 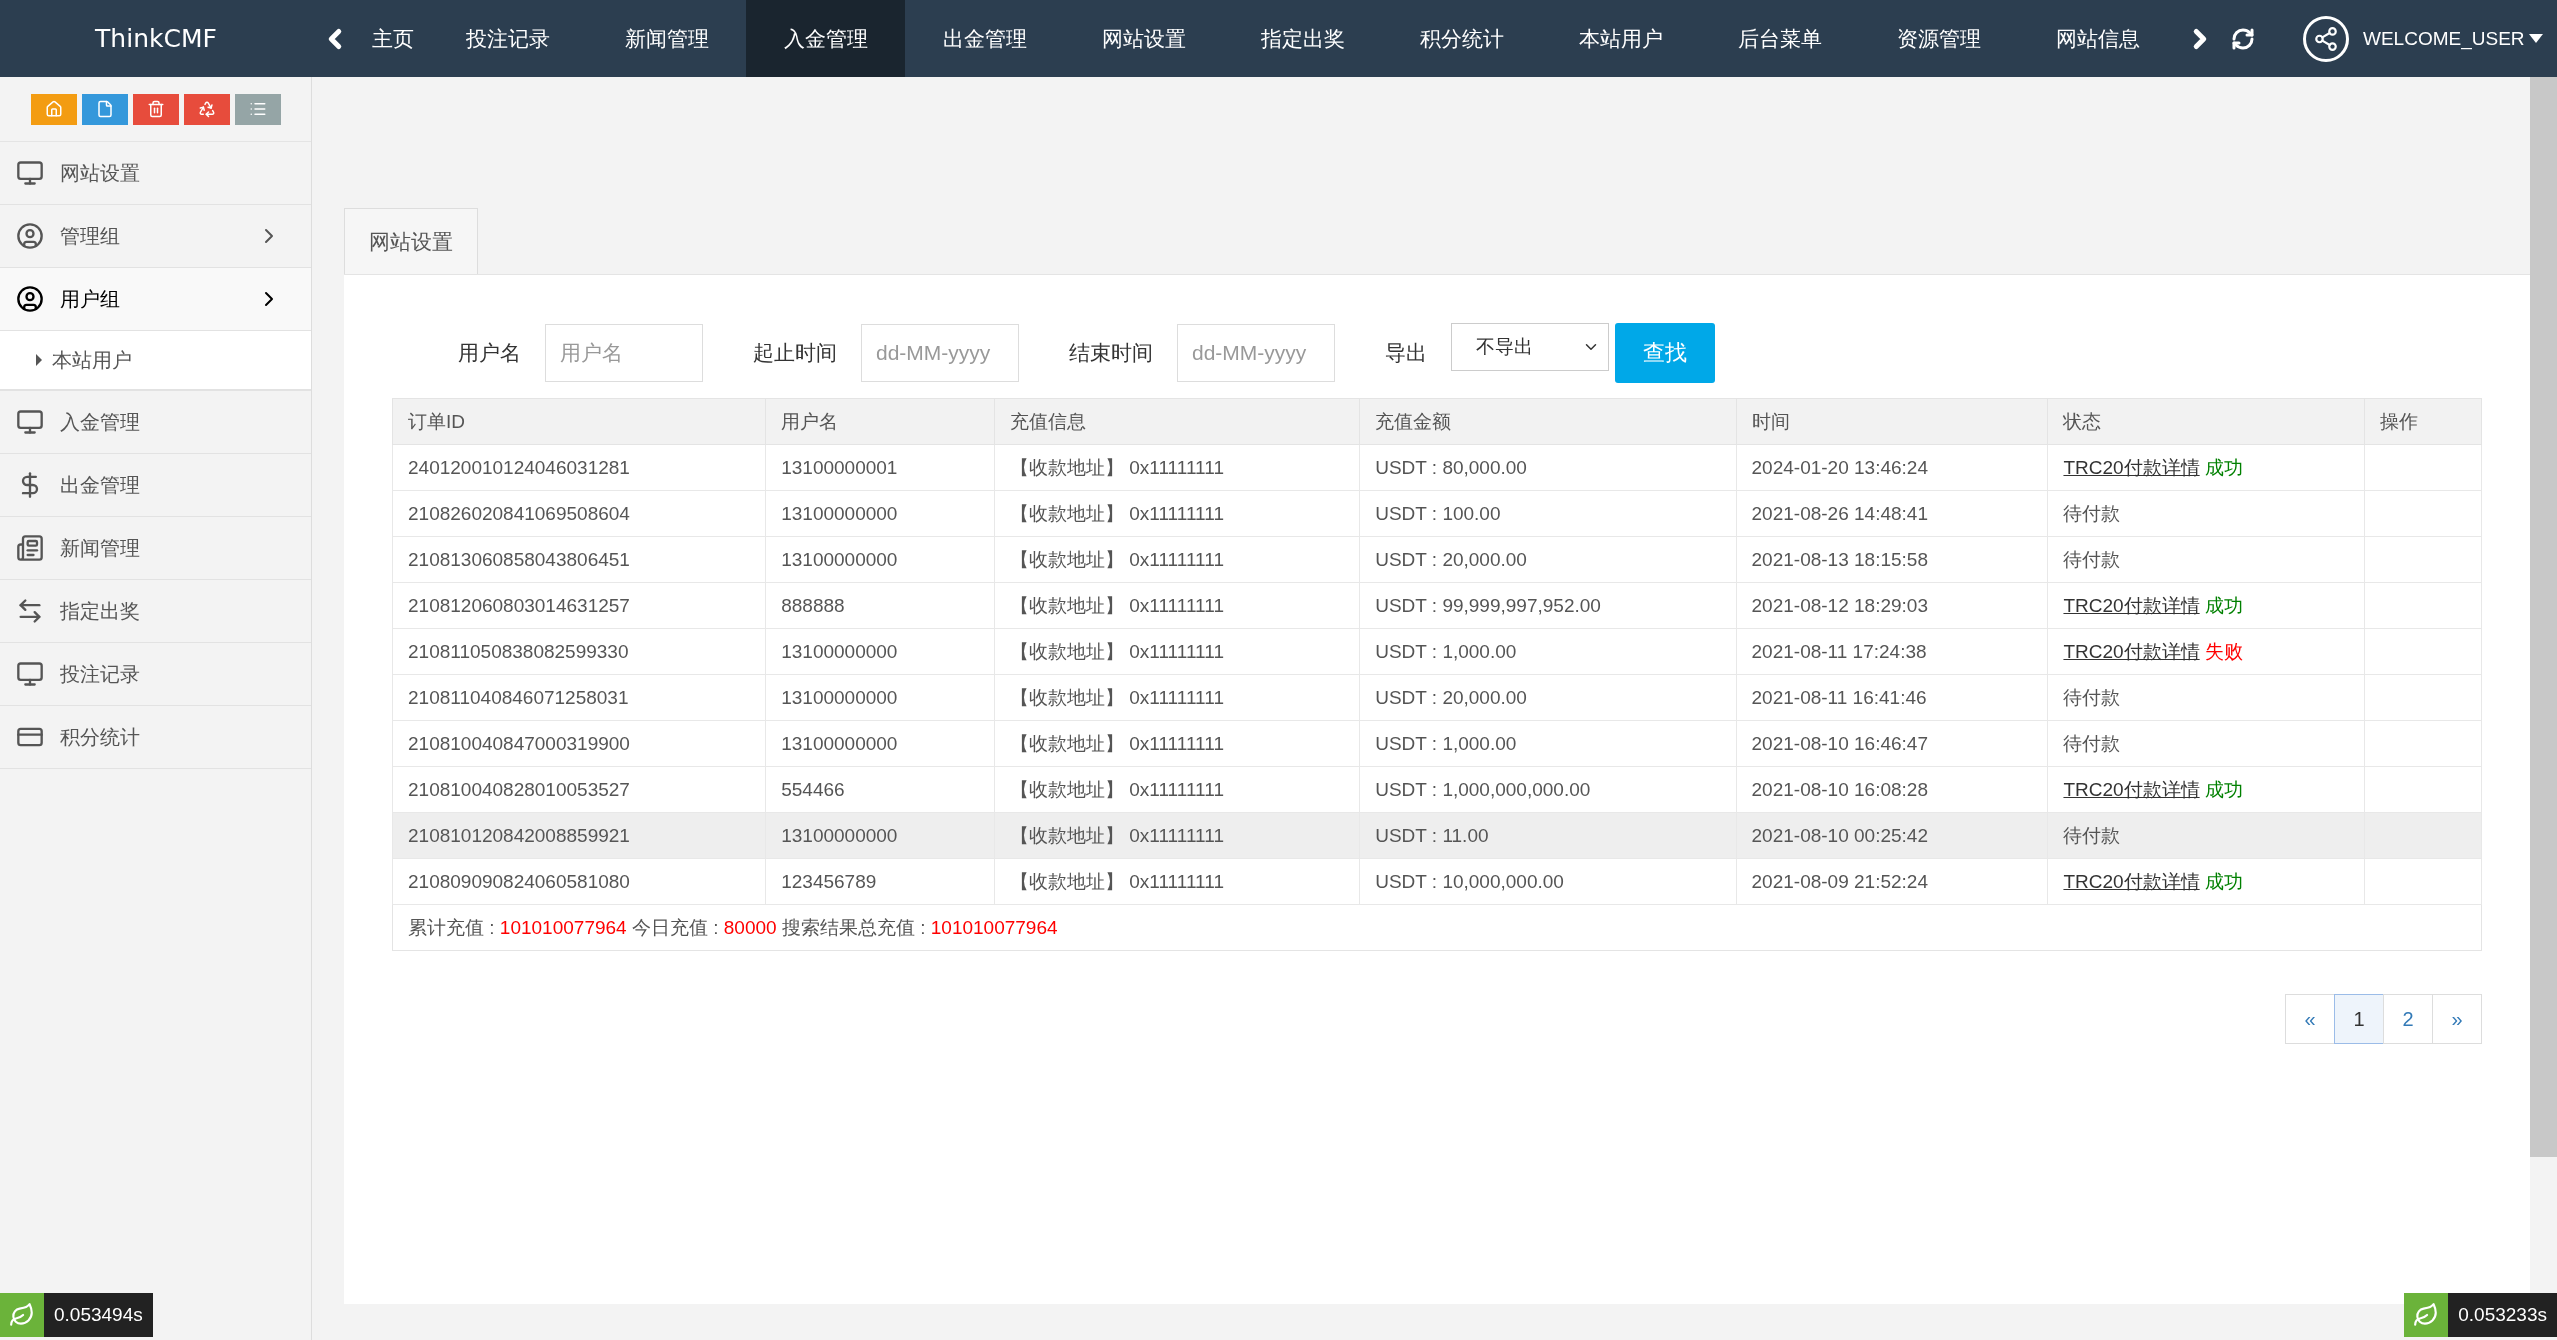 What do you see at coordinates (1892, 881) in the screenshot?
I see `table-cell: 2021-08-09 21:52:24` at bounding box center [1892, 881].